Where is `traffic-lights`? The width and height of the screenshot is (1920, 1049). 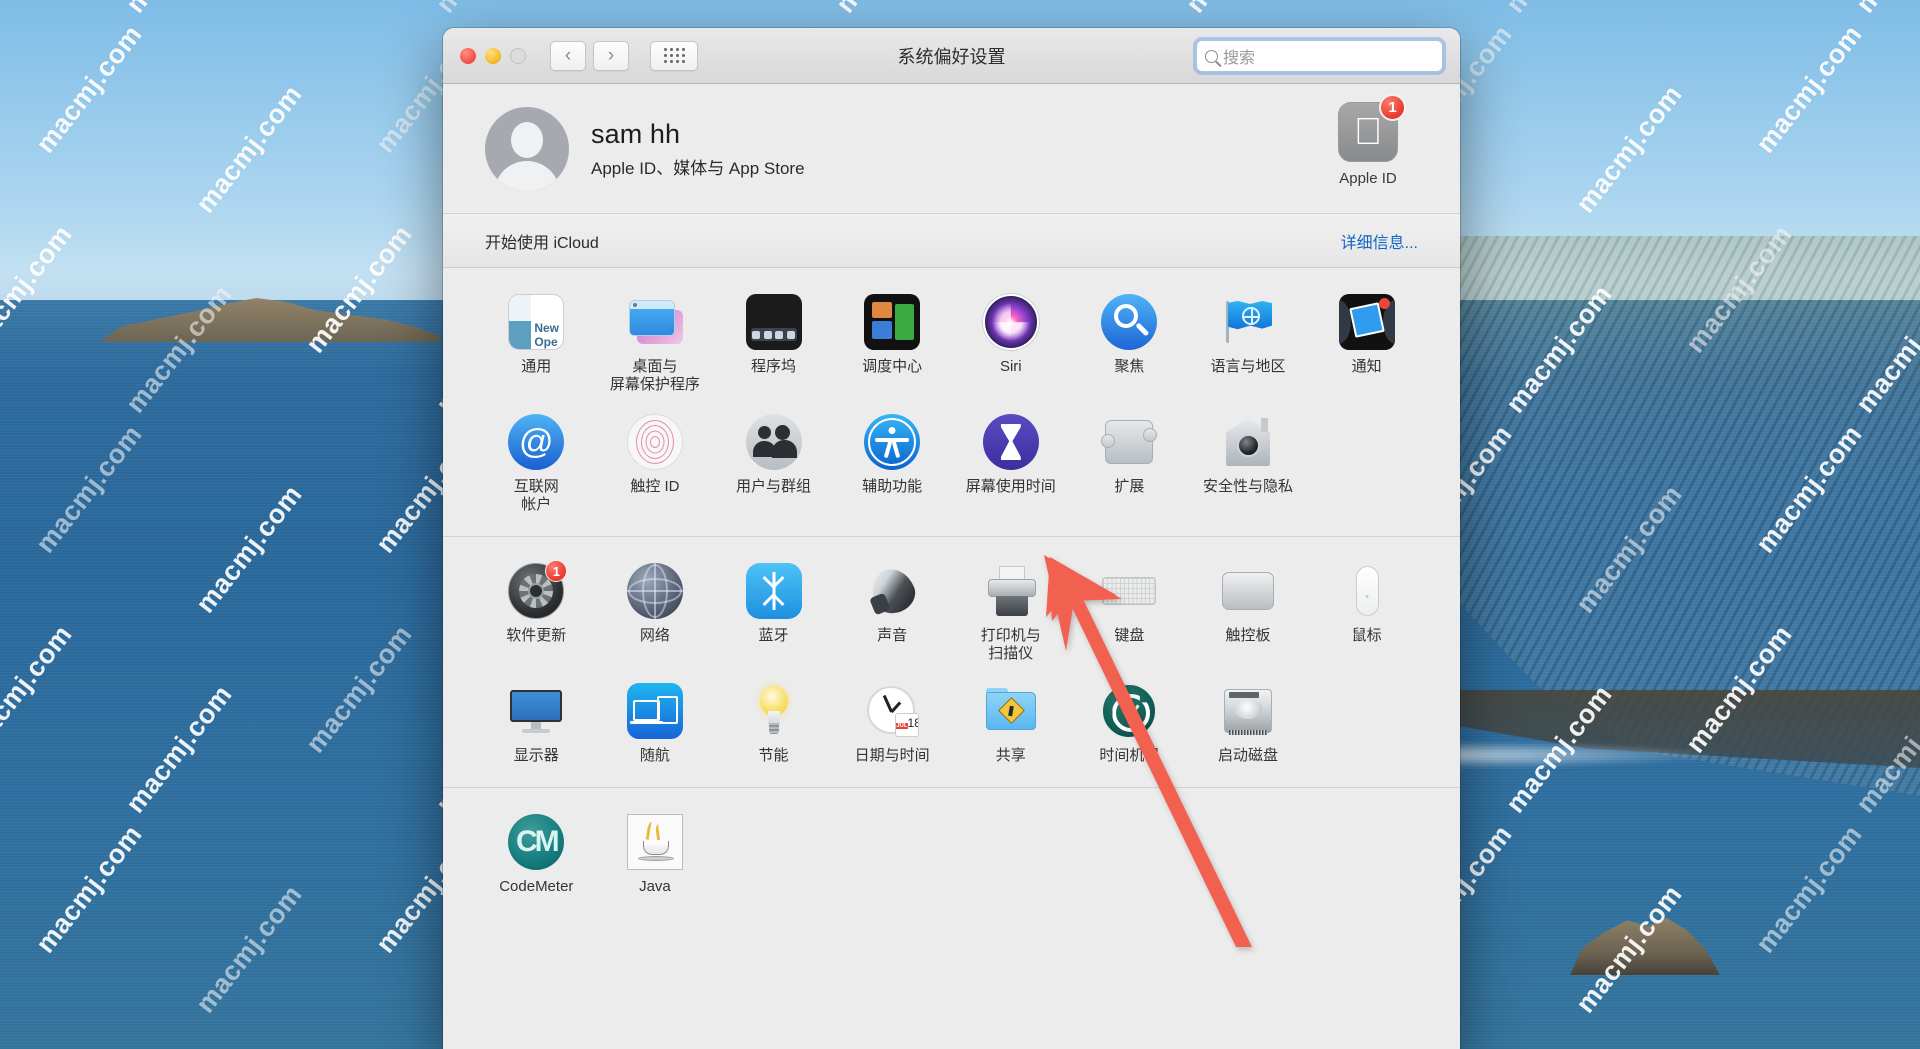 traffic-lights is located at coordinates (493, 55).